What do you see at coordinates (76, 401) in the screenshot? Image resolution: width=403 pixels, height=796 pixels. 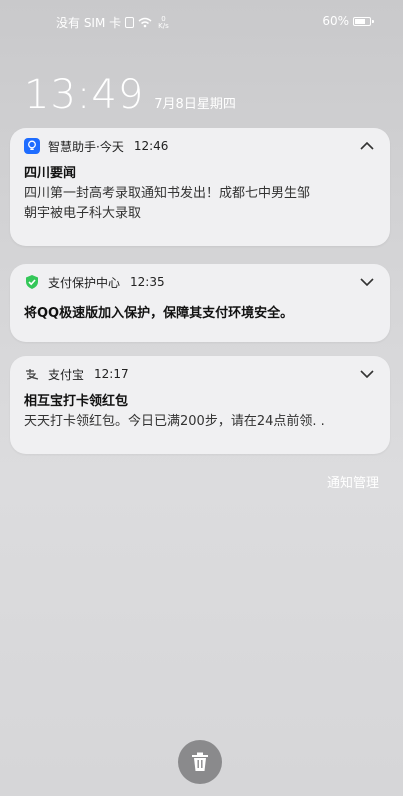 I see `notification-title: 相互宝打卡领红包` at bounding box center [76, 401].